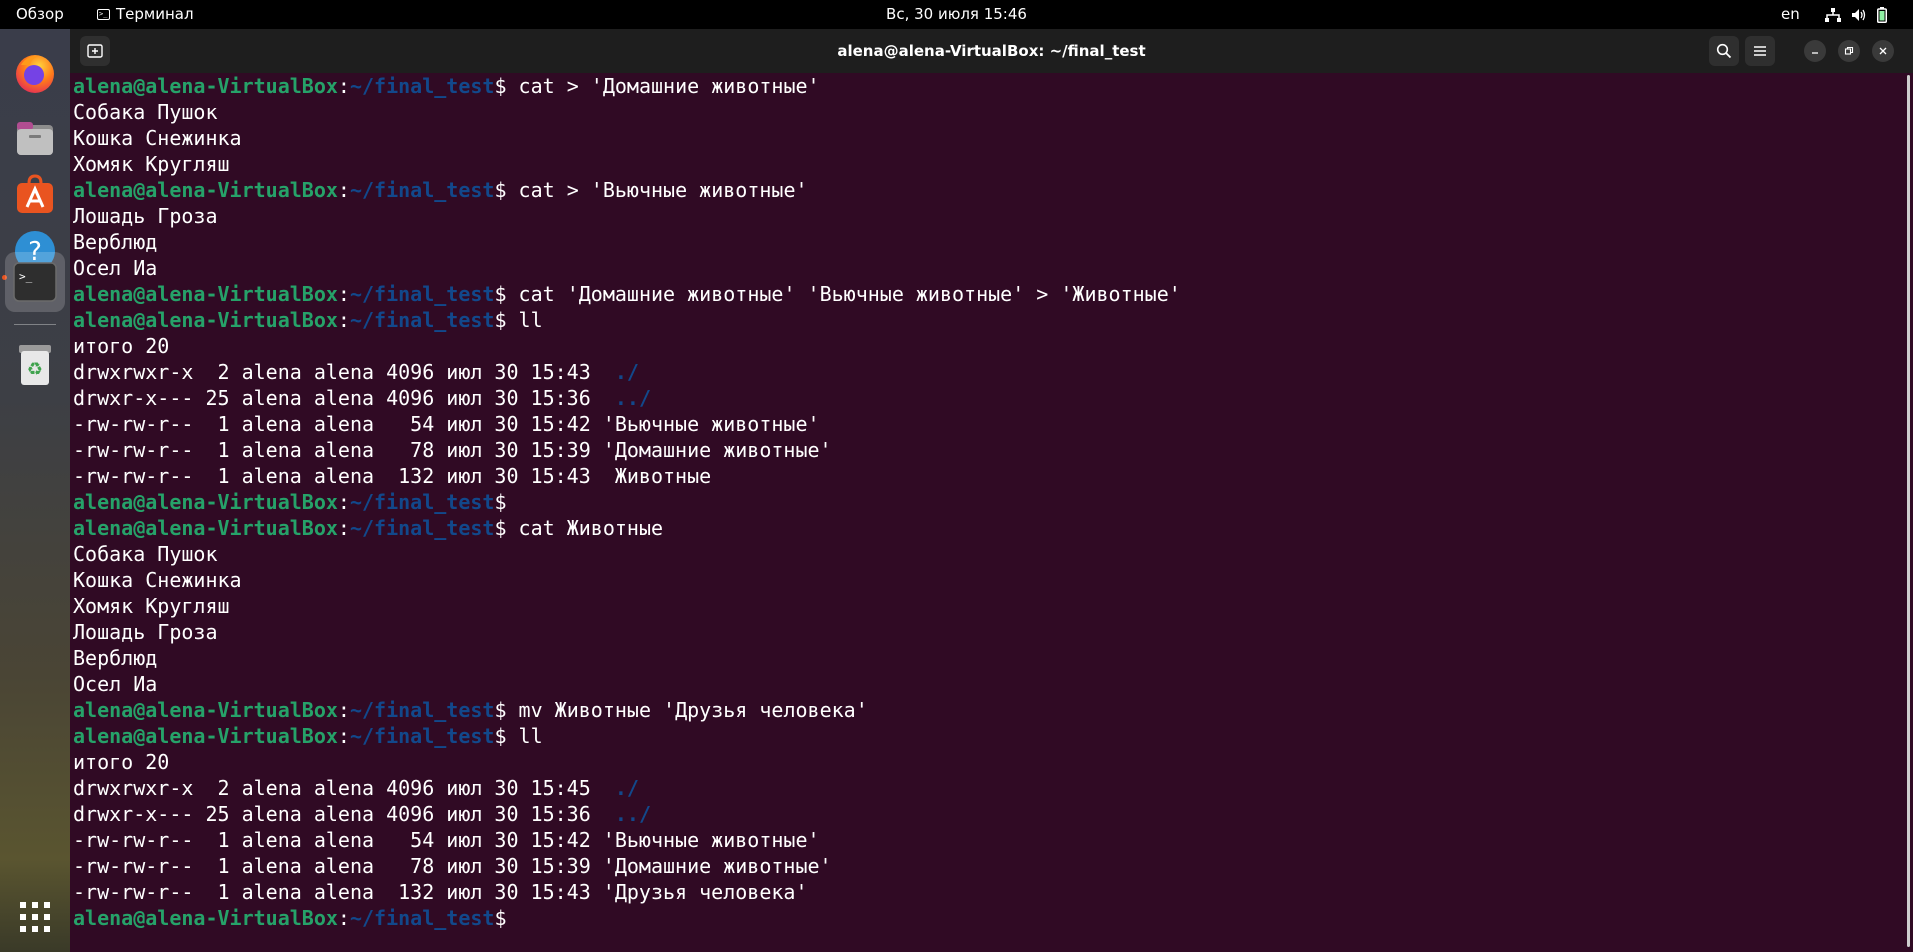 The height and width of the screenshot is (952, 1913). What do you see at coordinates (1724, 51) in the screenshot?
I see `search-button` at bounding box center [1724, 51].